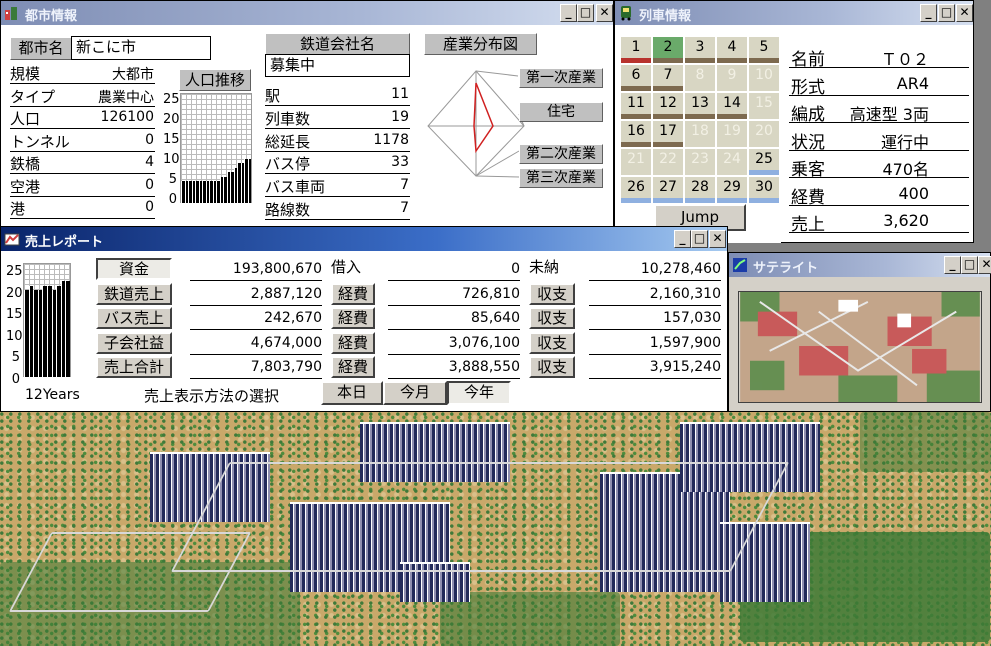 The width and height of the screenshot is (991, 646). I want to click on industry-label-residential: 住宅, so click(561, 112).